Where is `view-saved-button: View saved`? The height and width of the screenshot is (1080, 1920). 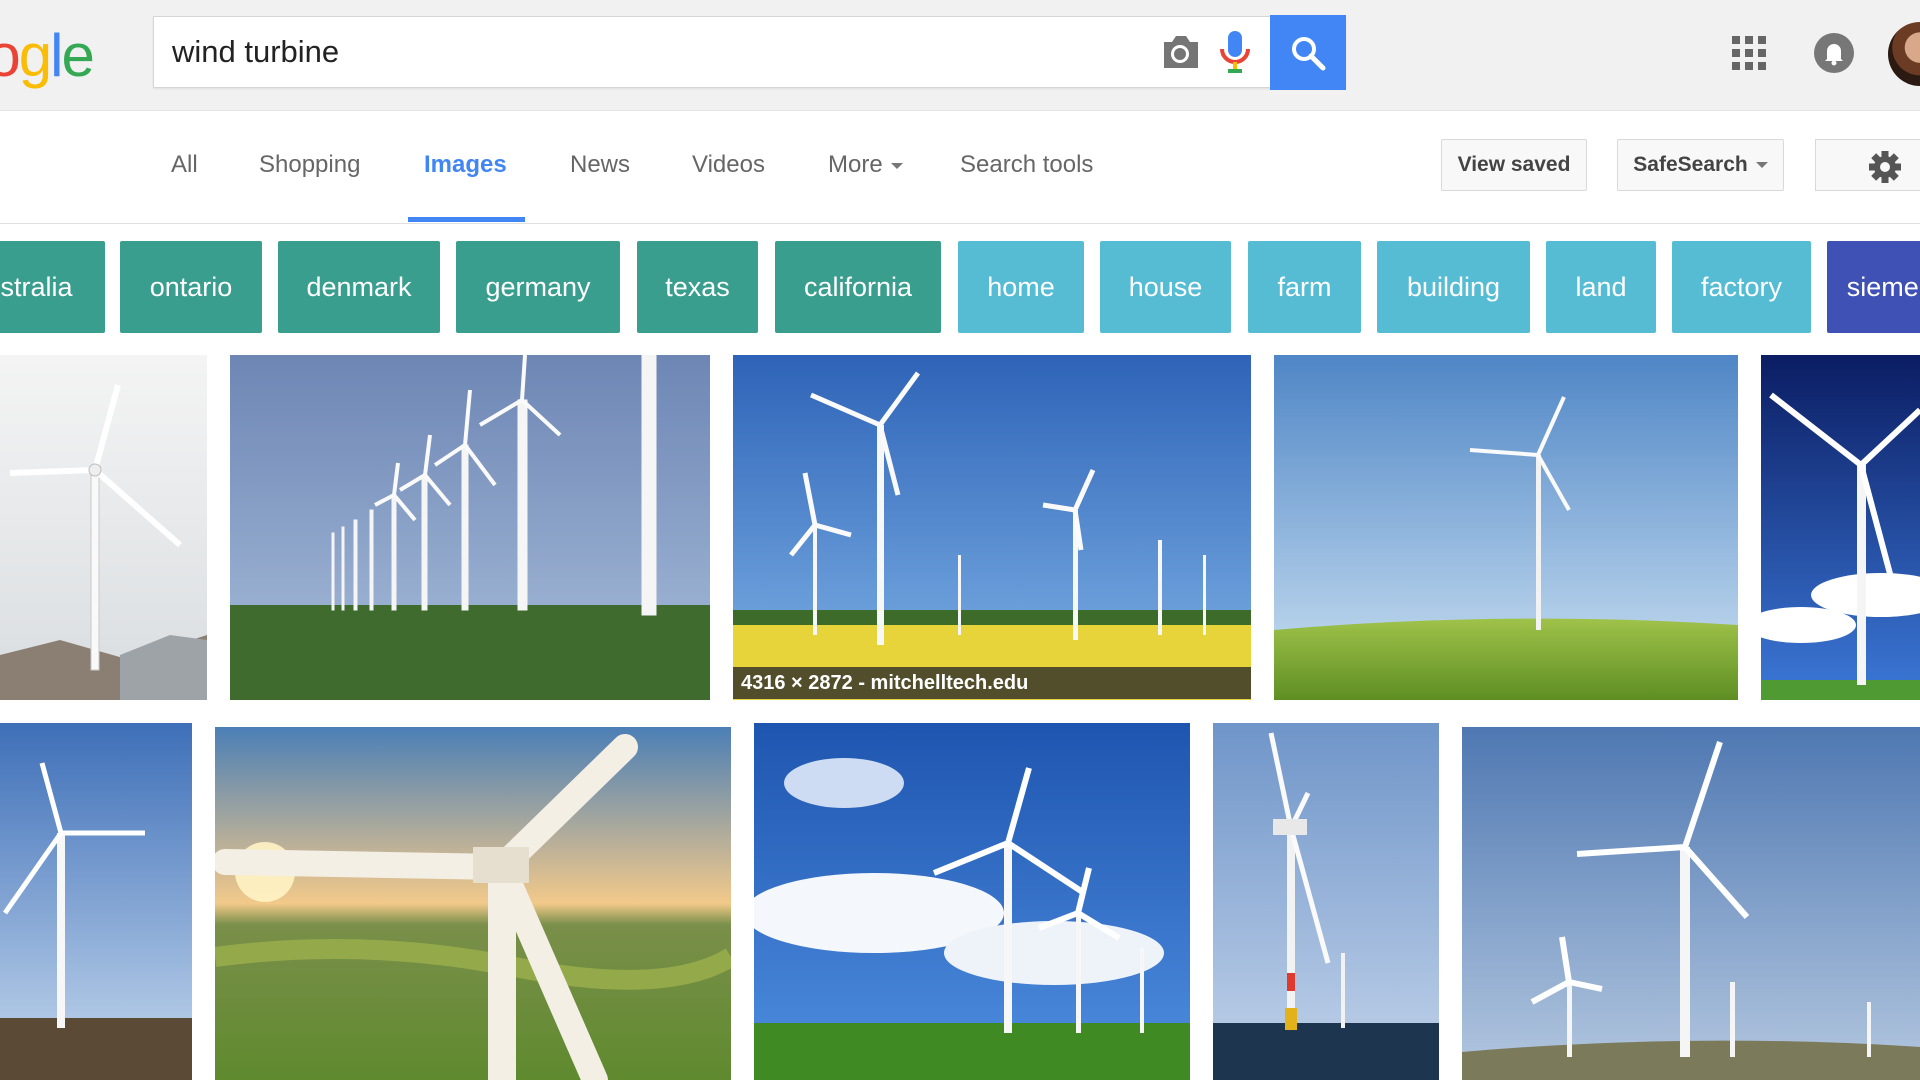
view-saved-button: View saved is located at coordinates (1514, 165).